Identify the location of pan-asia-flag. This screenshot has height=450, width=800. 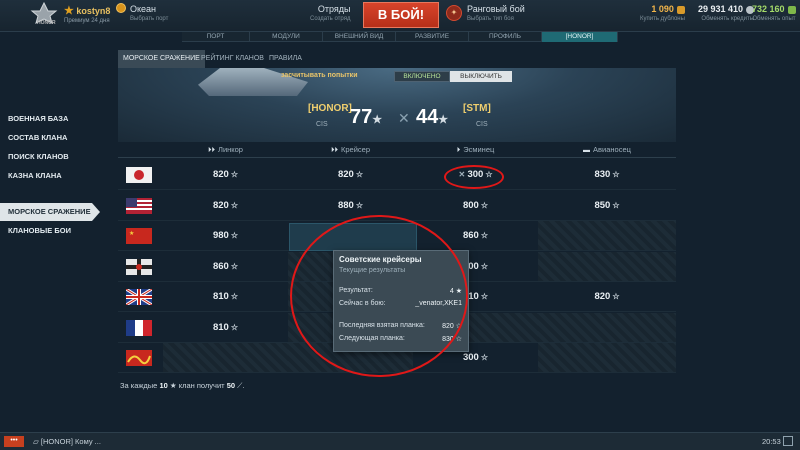
(139, 358).